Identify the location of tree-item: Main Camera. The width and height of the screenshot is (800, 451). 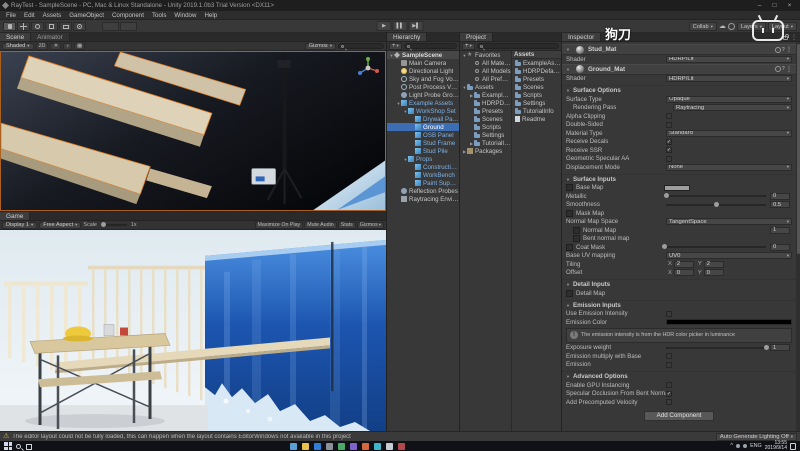
(423, 63).